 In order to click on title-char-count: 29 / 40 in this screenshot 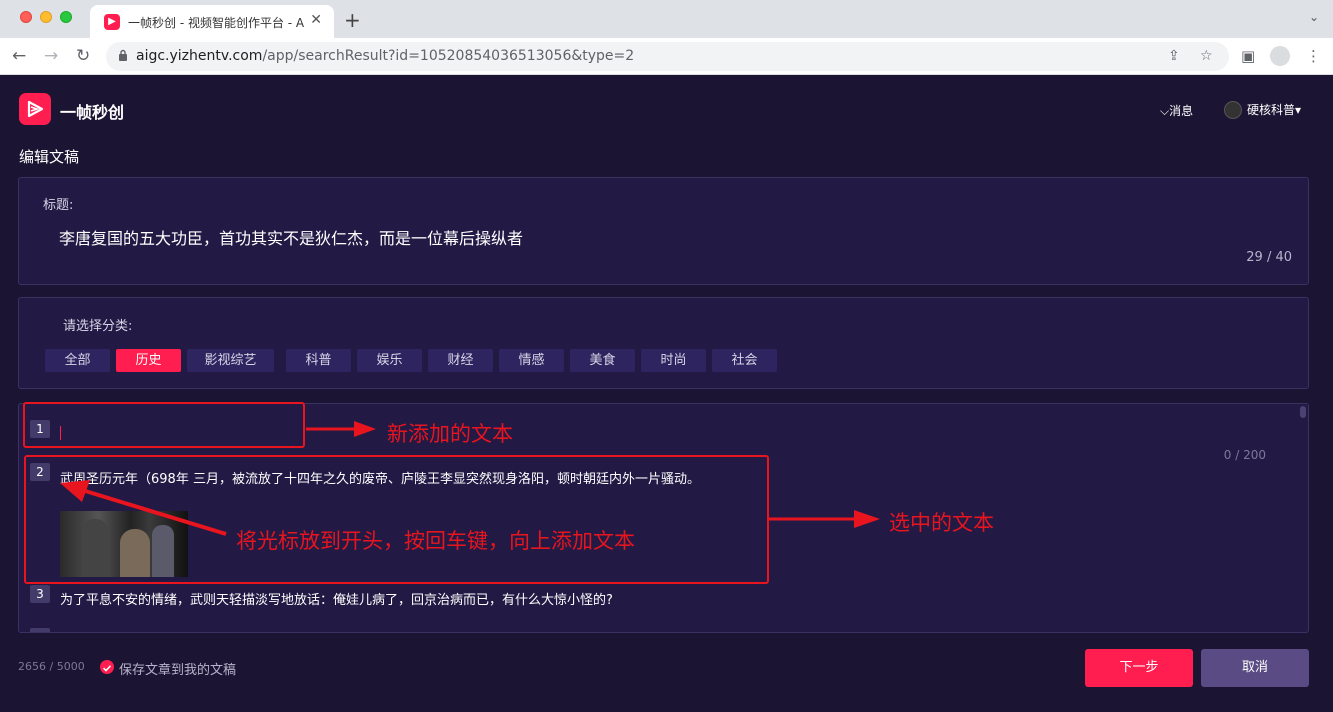, I will do `click(1269, 257)`.